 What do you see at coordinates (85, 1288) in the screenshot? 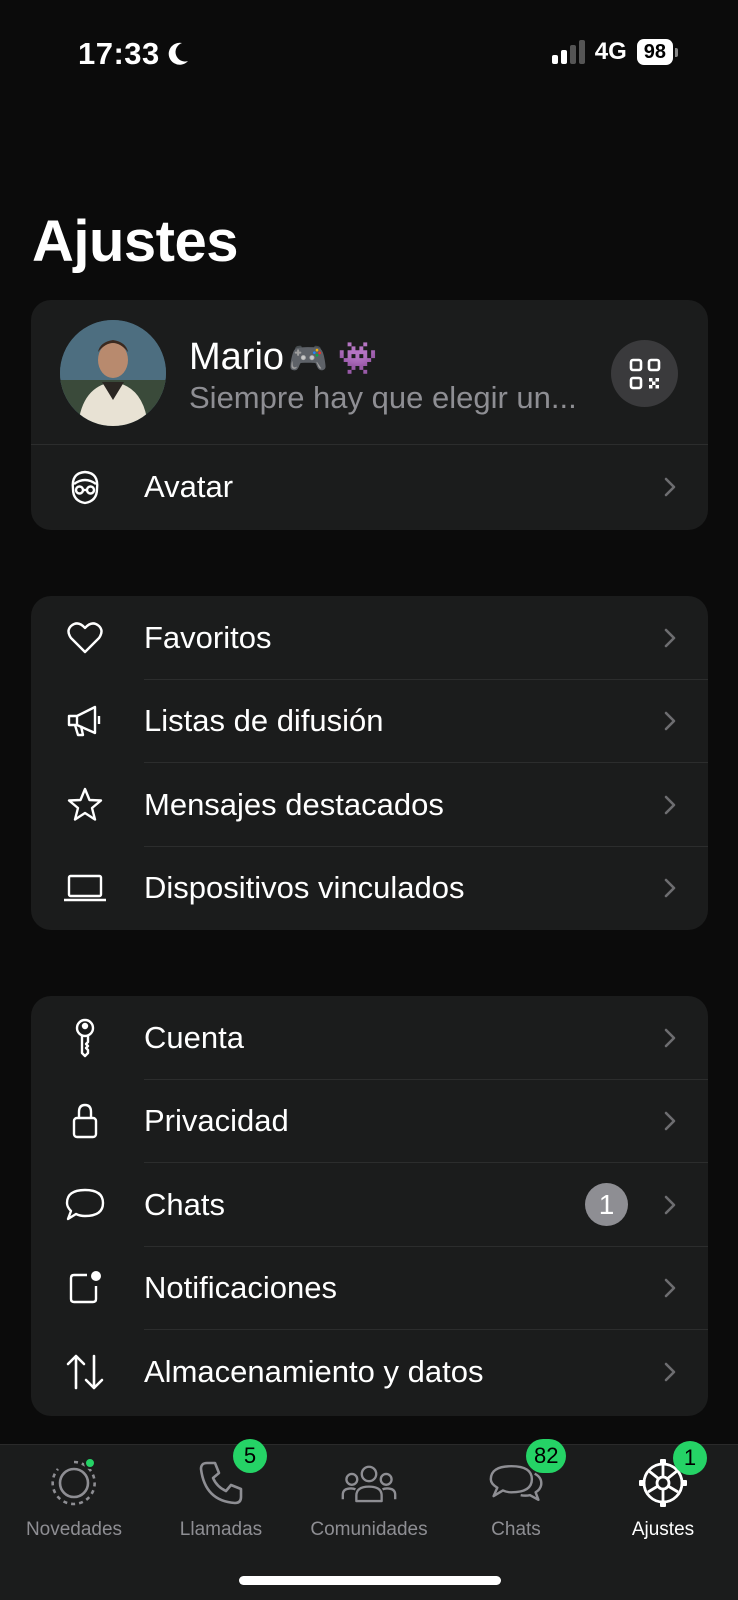
I see `notification-icon` at bounding box center [85, 1288].